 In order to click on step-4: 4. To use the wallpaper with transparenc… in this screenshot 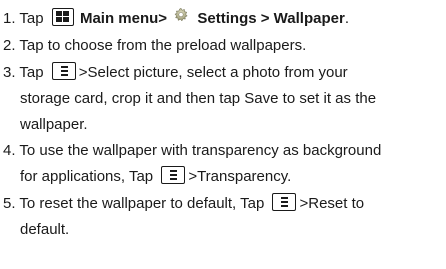, I will do `click(192, 151)`.